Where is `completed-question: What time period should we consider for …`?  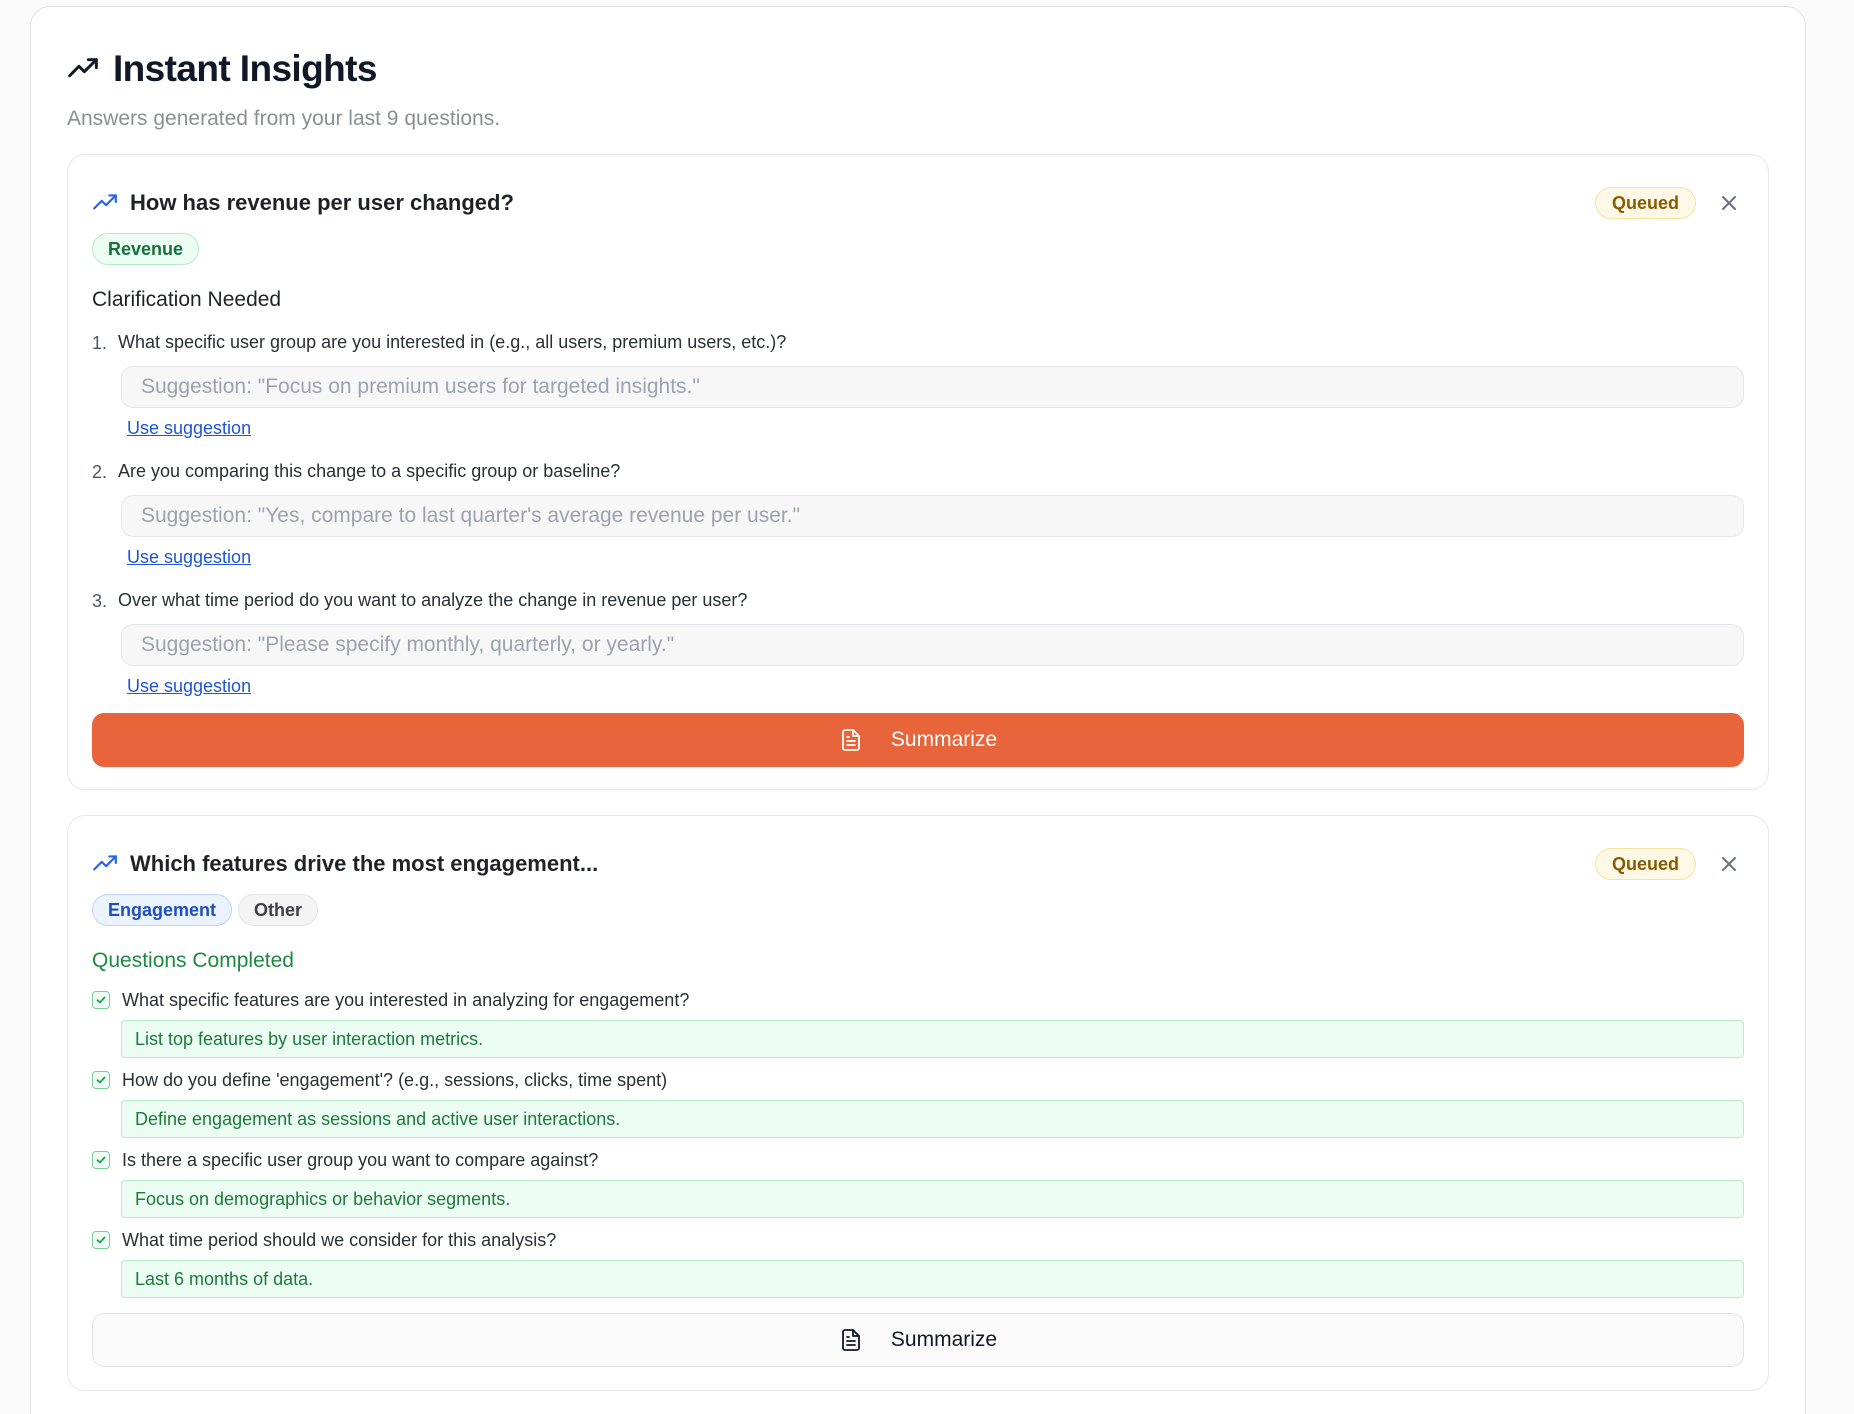 completed-question: What time period should we consider for … is located at coordinates (918, 1262).